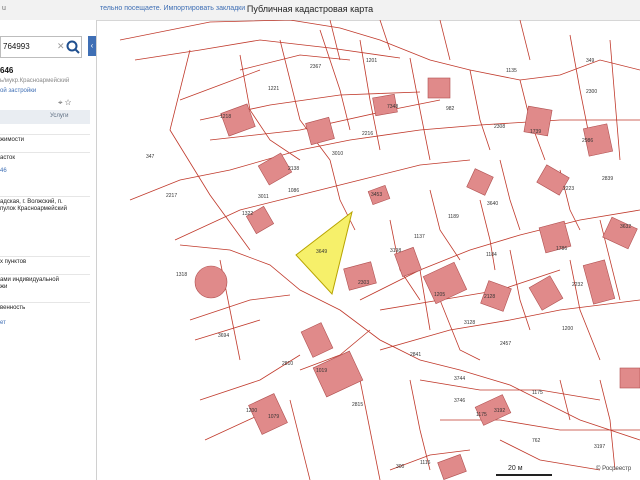 This screenshot has width=640, height=480. Describe the element at coordinates (150, 157) in the screenshot. I see `parcel-label: 347` at that location.